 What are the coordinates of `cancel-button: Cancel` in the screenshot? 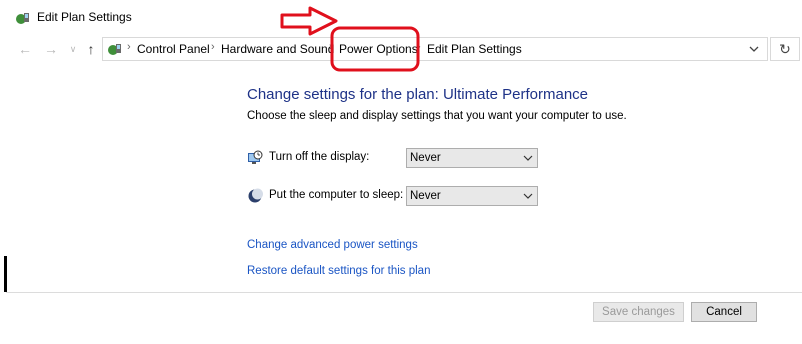 It's located at (724, 312).